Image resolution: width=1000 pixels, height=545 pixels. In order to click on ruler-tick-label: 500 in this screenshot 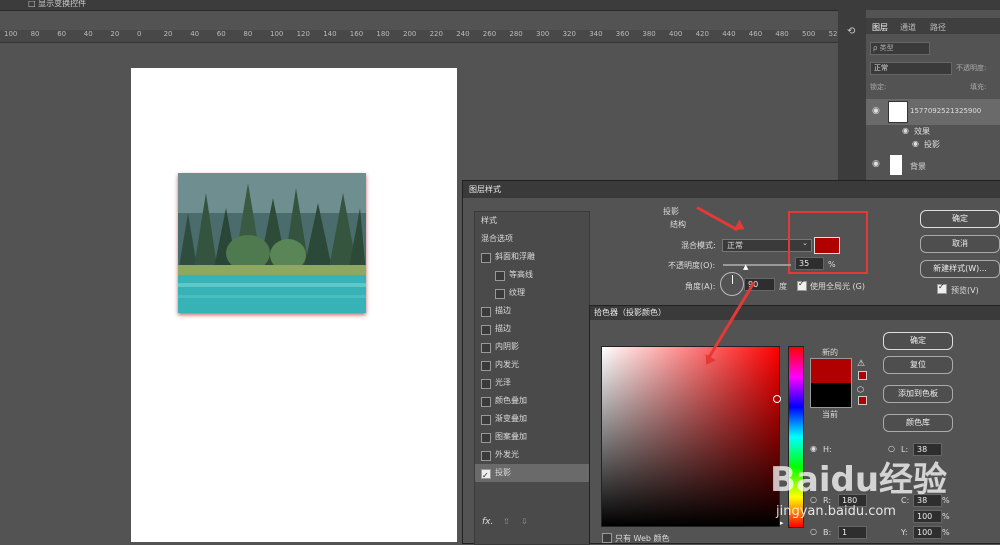, I will do `click(809, 34)`.